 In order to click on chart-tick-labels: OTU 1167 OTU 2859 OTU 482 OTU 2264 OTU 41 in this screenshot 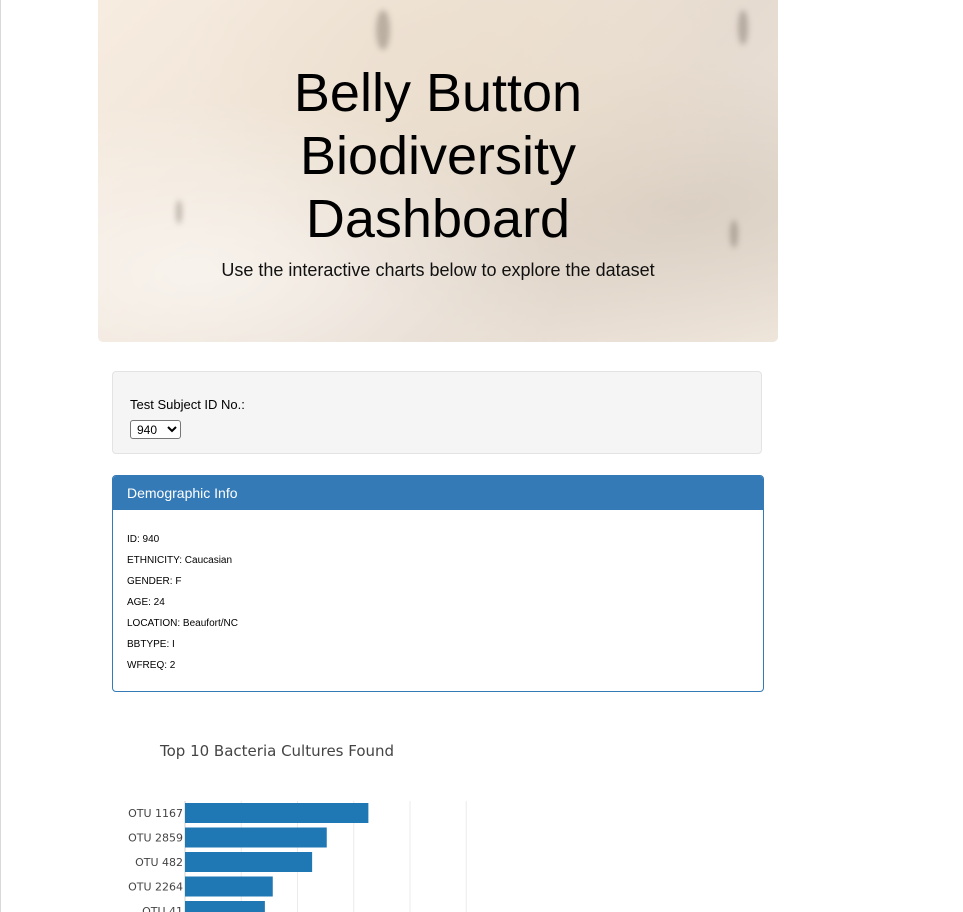, I will do `click(155, 859)`.